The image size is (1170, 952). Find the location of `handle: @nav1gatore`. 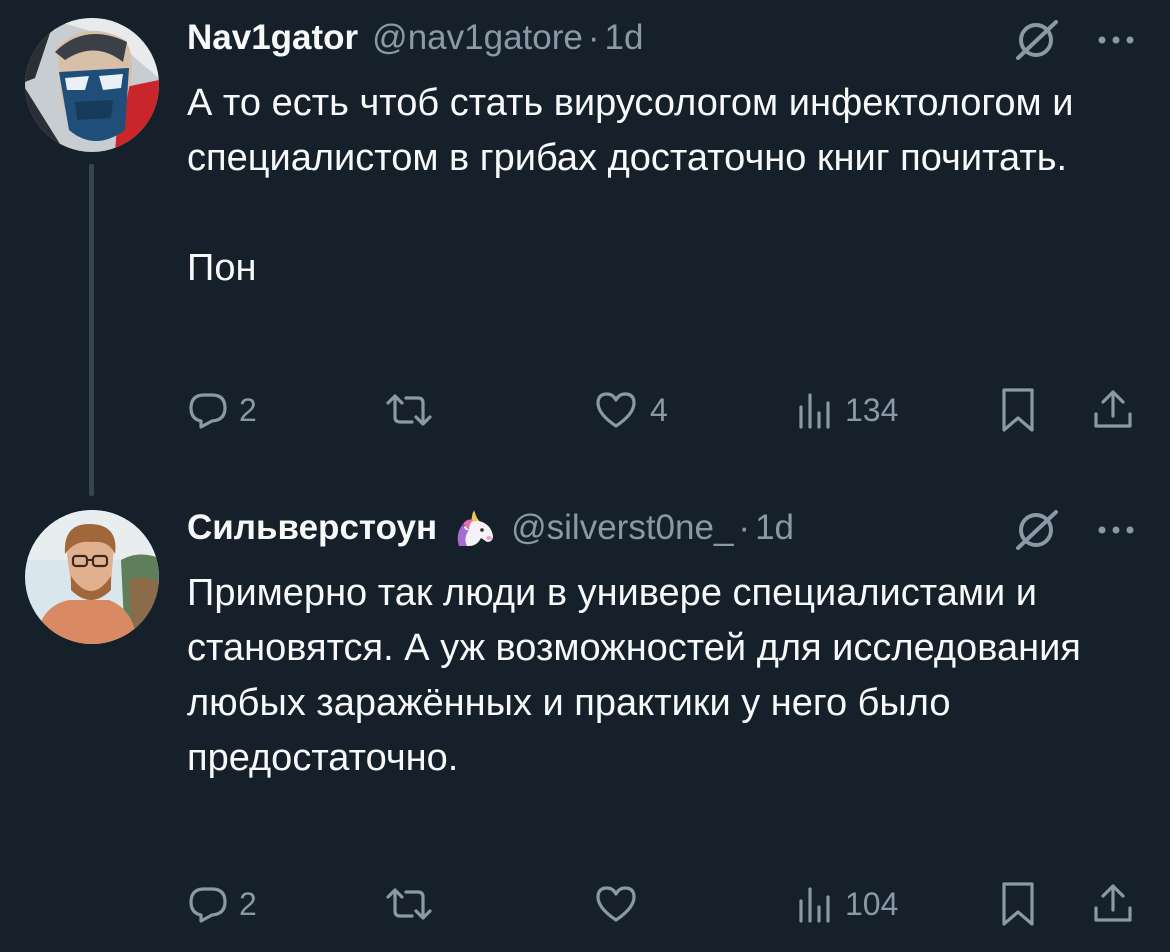

handle: @nav1gatore is located at coordinates (477, 38).